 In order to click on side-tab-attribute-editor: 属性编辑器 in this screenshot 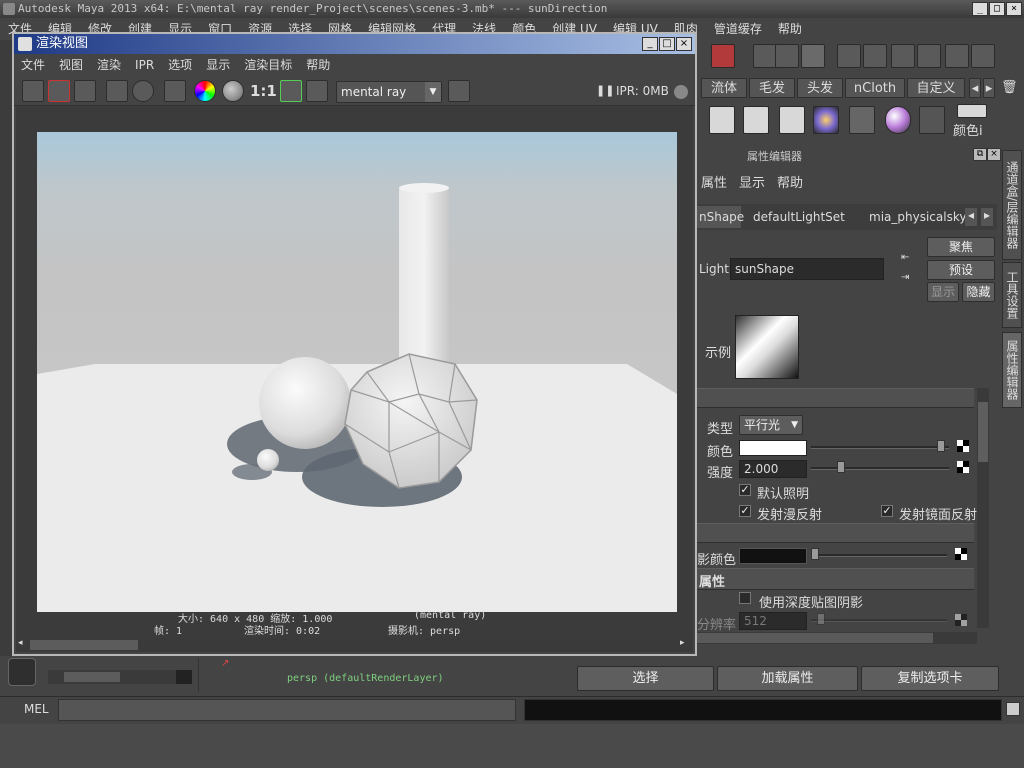, I will do `click(1012, 370)`.